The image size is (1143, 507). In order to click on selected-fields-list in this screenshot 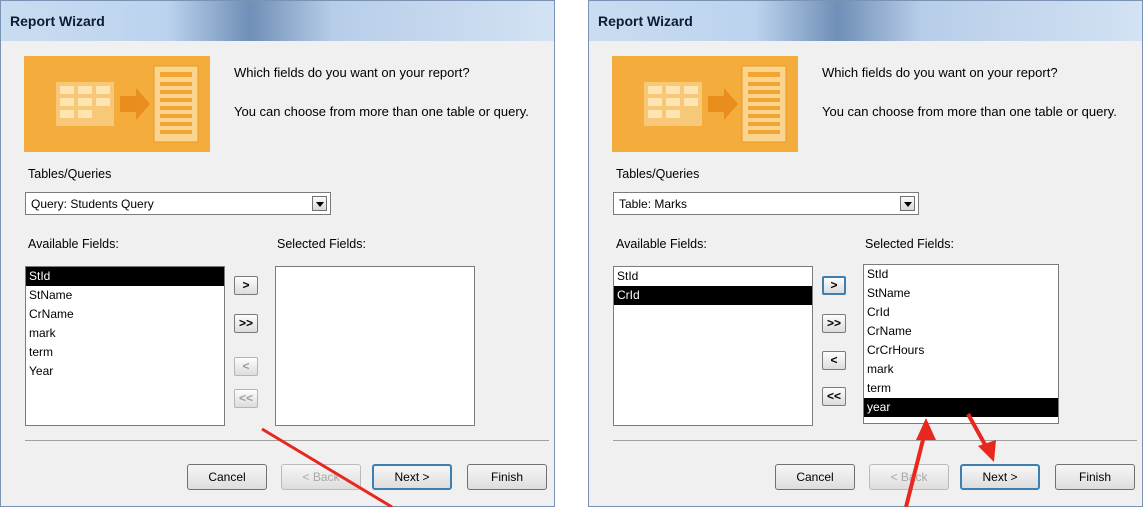, I will do `click(375, 346)`.